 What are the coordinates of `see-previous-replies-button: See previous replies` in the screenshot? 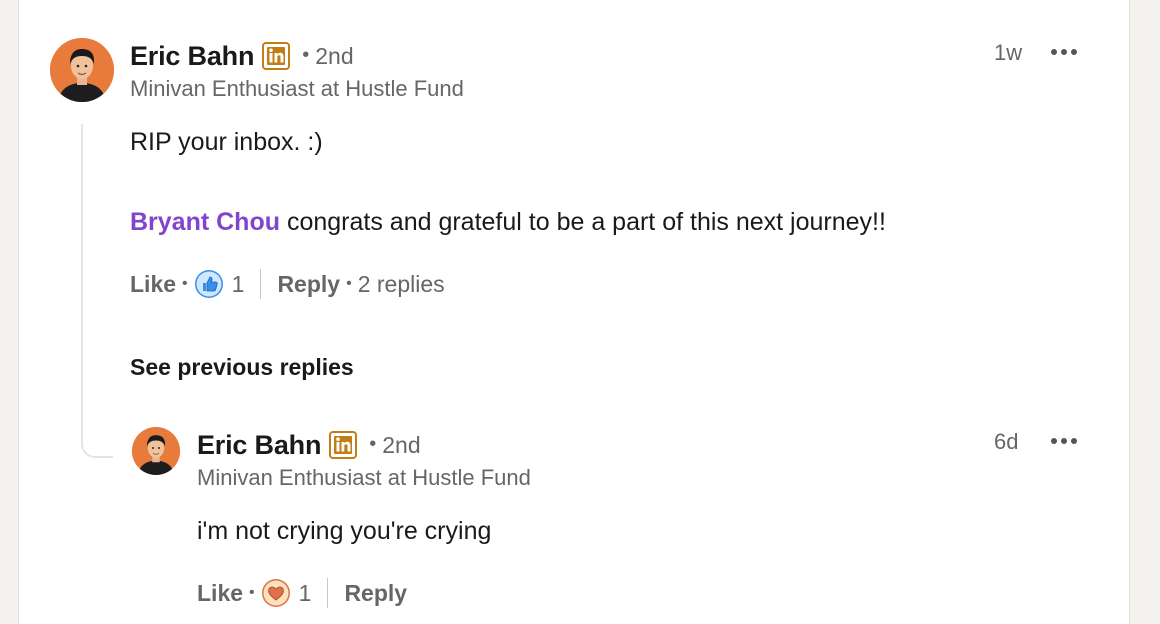 It's located at (242, 367).